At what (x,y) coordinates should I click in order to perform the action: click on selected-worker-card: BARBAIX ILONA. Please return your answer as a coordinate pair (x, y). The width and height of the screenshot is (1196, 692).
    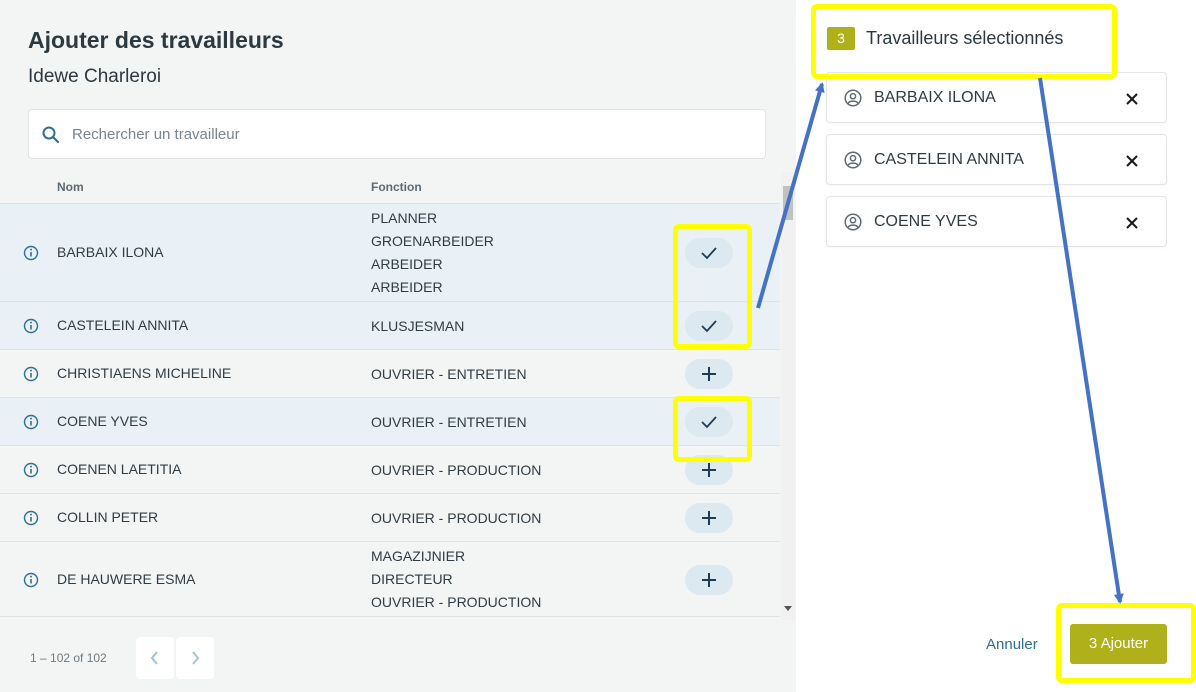
    Looking at the image, I should click on (996, 97).